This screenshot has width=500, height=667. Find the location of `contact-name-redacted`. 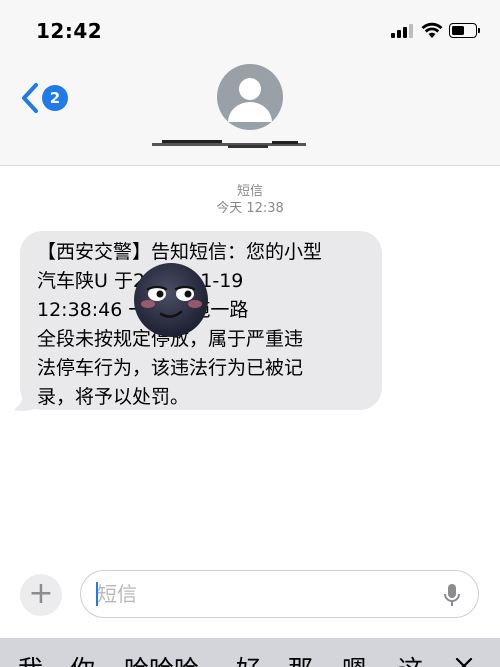

contact-name-redacted is located at coordinates (229, 144).